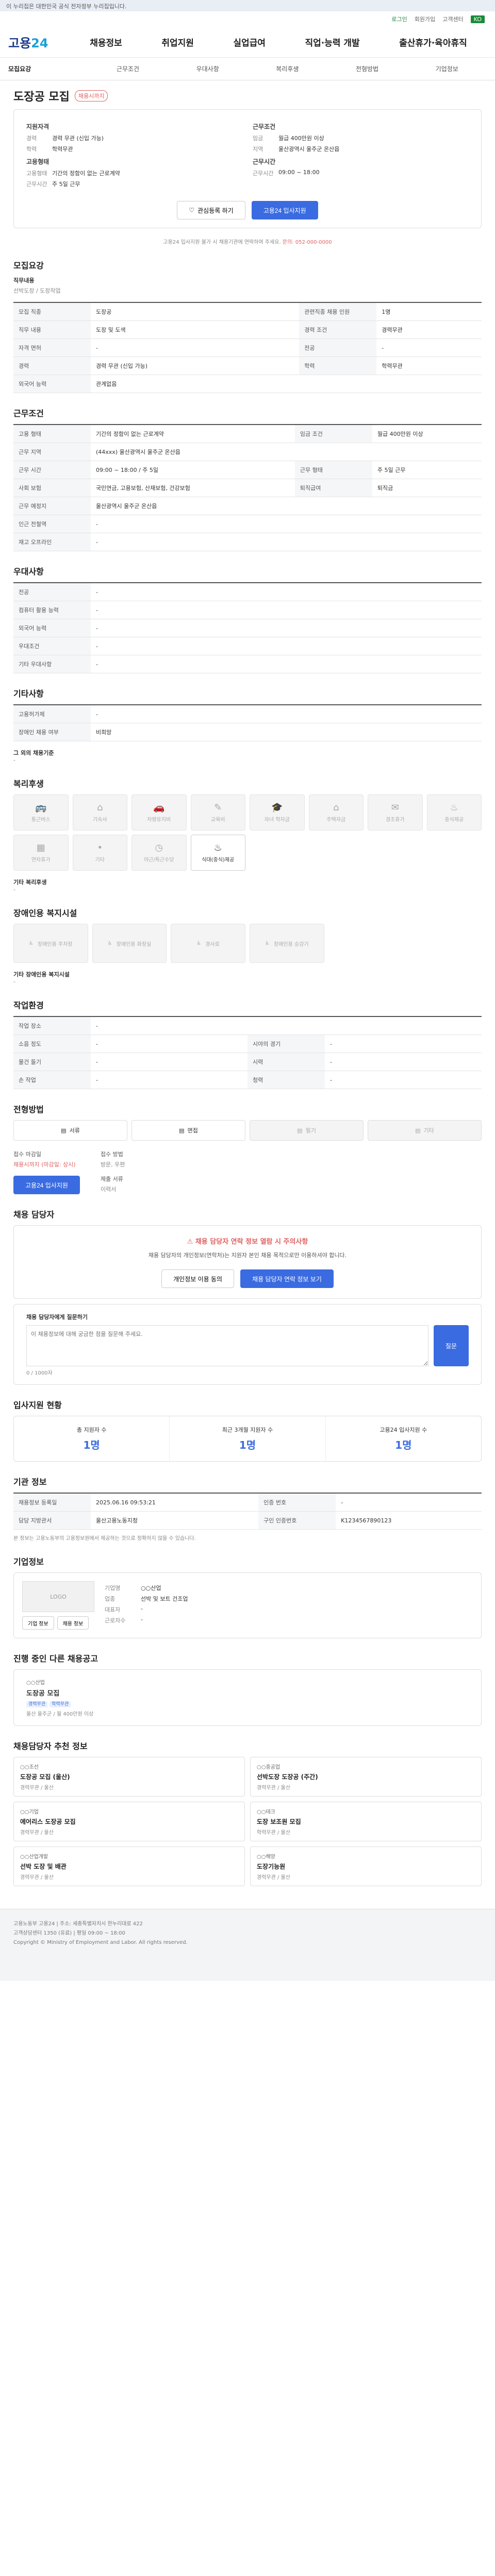 Image resolution: width=495 pixels, height=2576 pixels. I want to click on book-icon: ✎, so click(218, 807).